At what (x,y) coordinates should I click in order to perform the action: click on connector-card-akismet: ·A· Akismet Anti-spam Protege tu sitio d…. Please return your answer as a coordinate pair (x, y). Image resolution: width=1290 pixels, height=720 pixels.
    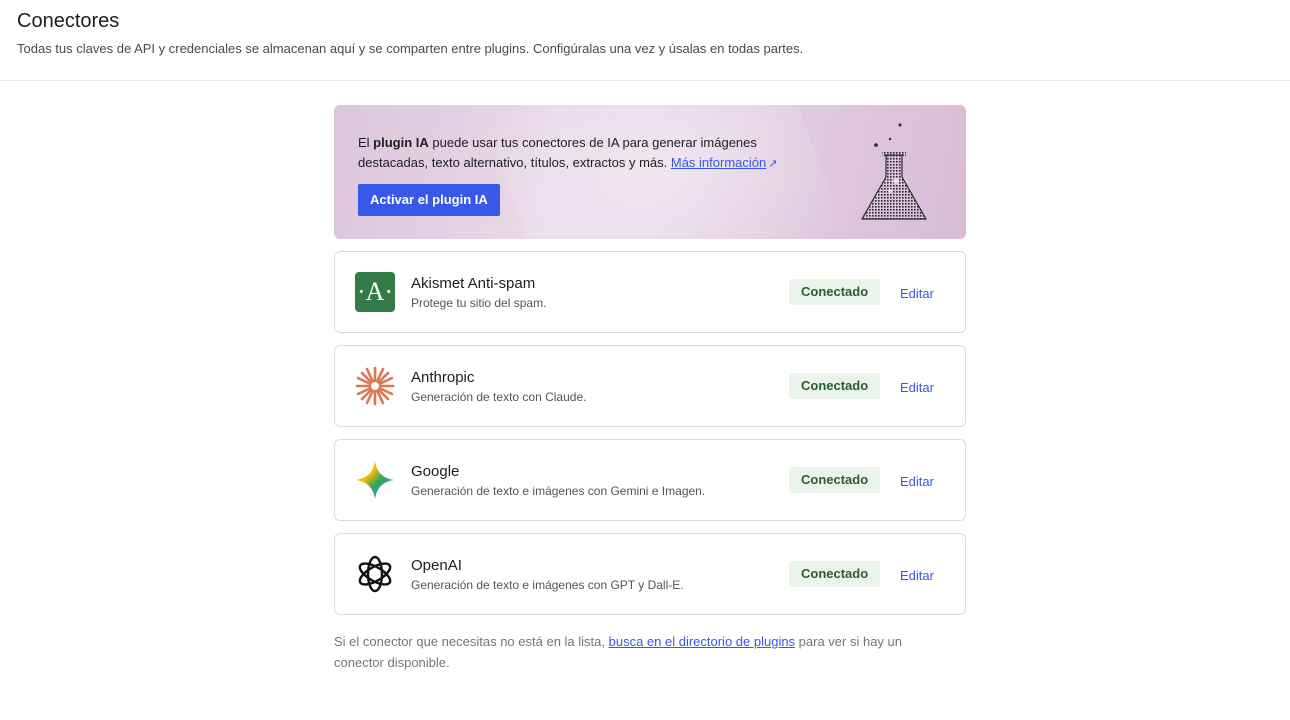
    Looking at the image, I should click on (650, 292).